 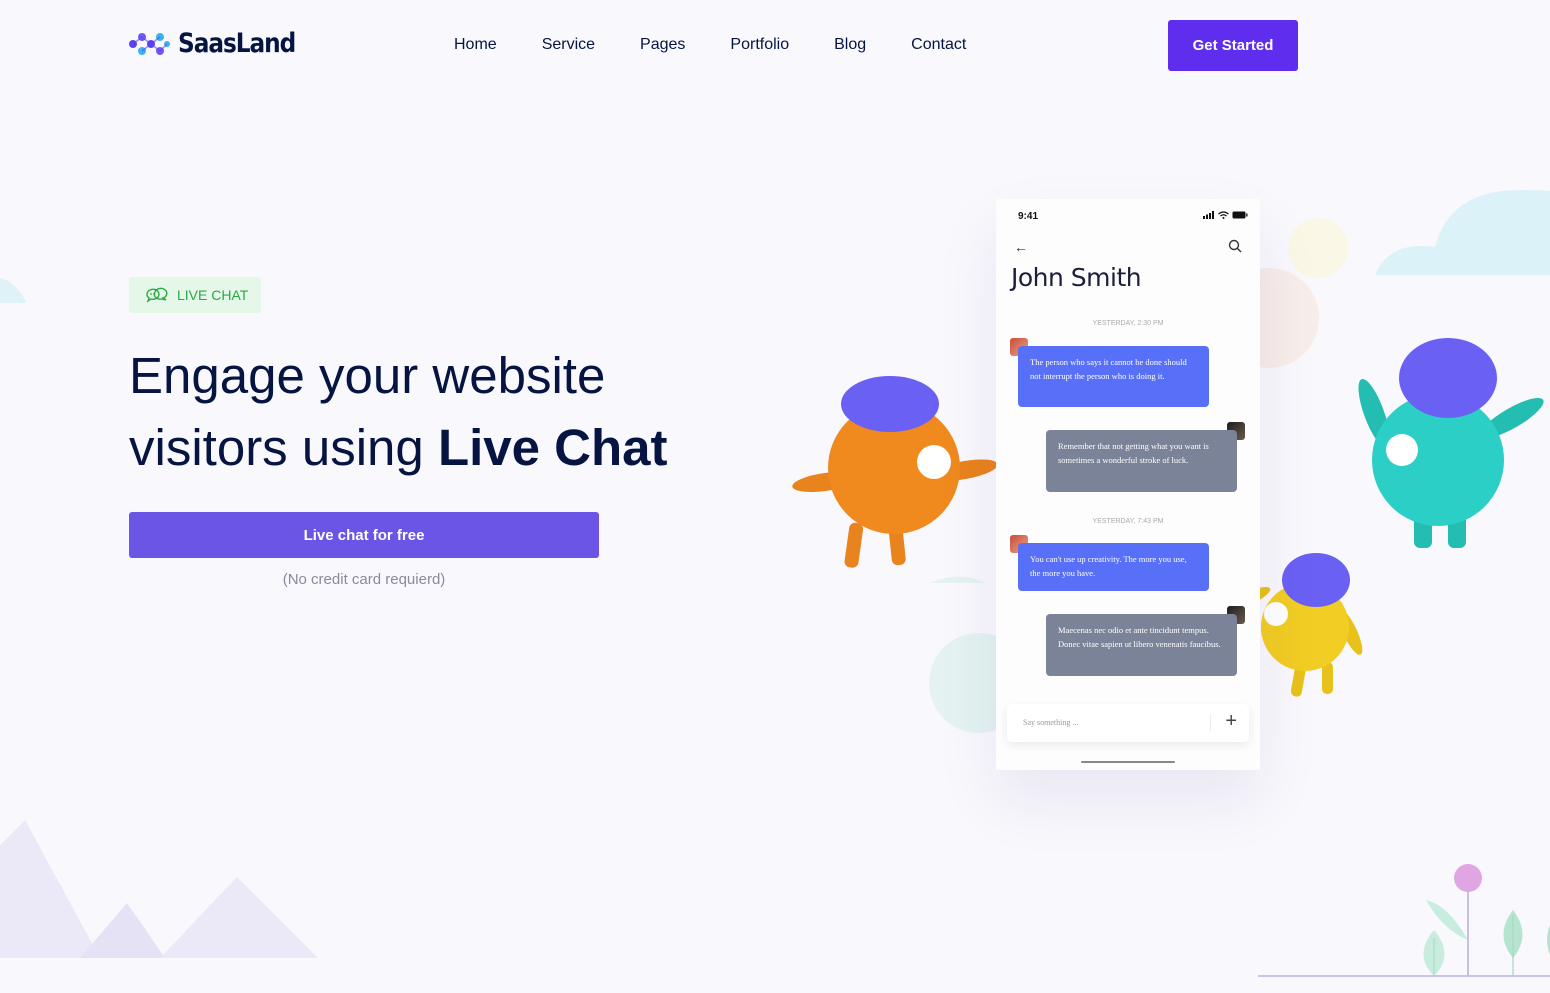 What do you see at coordinates (157, 295) in the screenshot?
I see `chat-bubbles-icon` at bounding box center [157, 295].